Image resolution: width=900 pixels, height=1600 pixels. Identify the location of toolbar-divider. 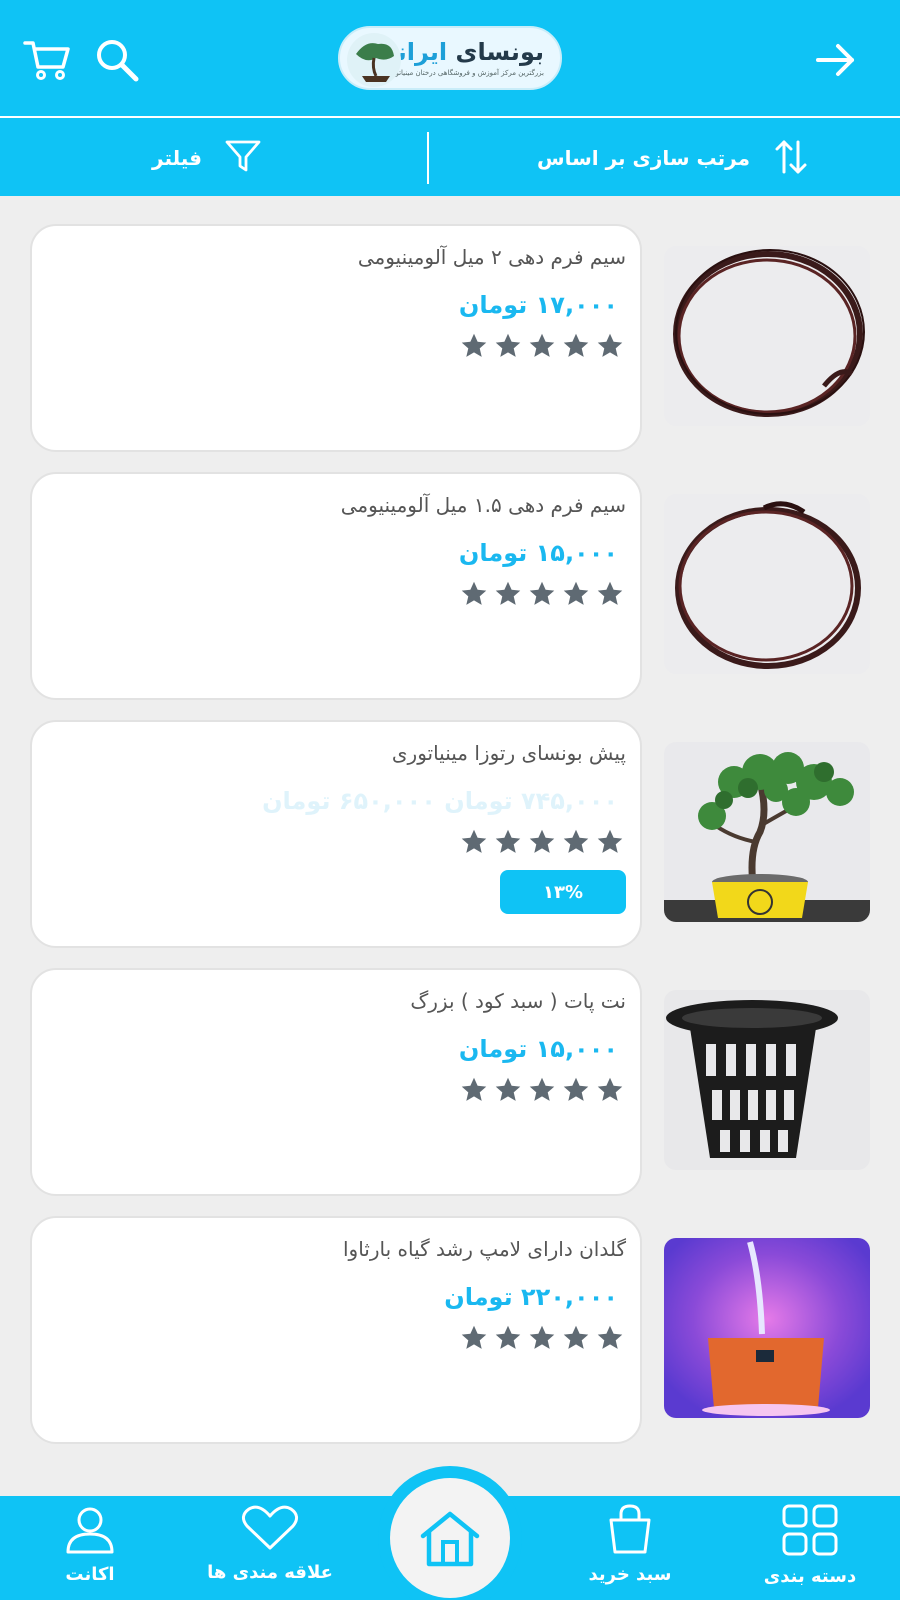
(428, 158).